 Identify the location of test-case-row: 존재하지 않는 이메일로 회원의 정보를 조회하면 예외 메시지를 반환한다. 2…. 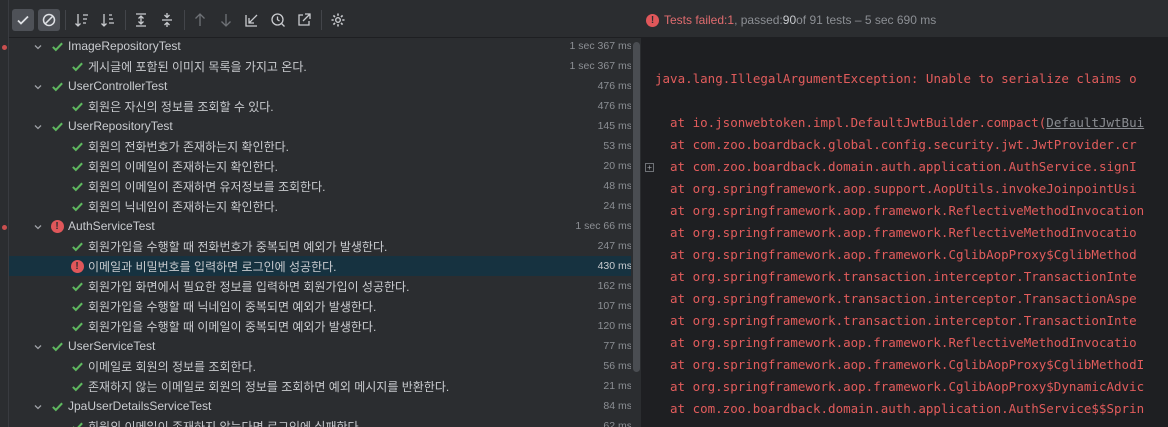
(324, 386).